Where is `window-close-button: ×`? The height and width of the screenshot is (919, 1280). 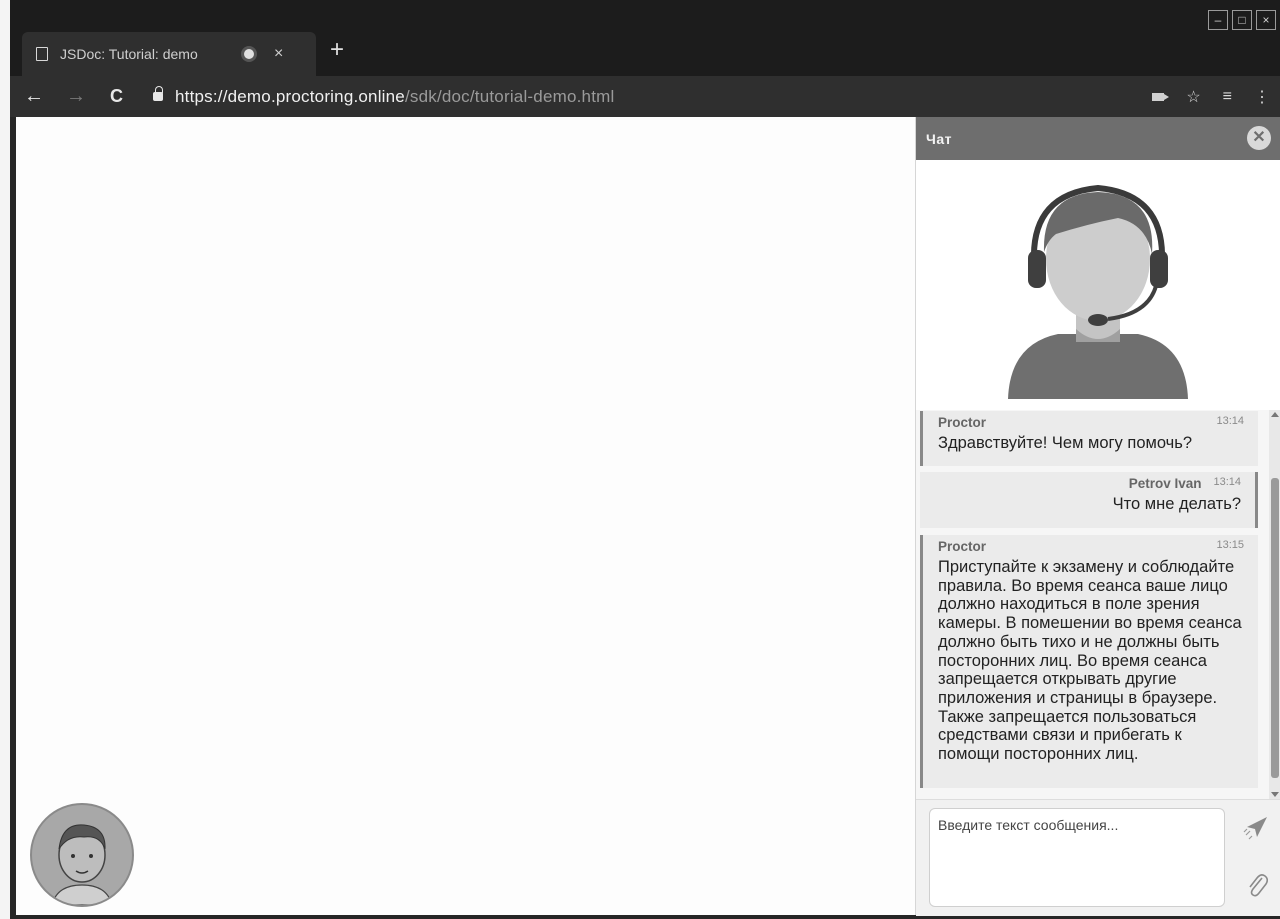 window-close-button: × is located at coordinates (1266, 20).